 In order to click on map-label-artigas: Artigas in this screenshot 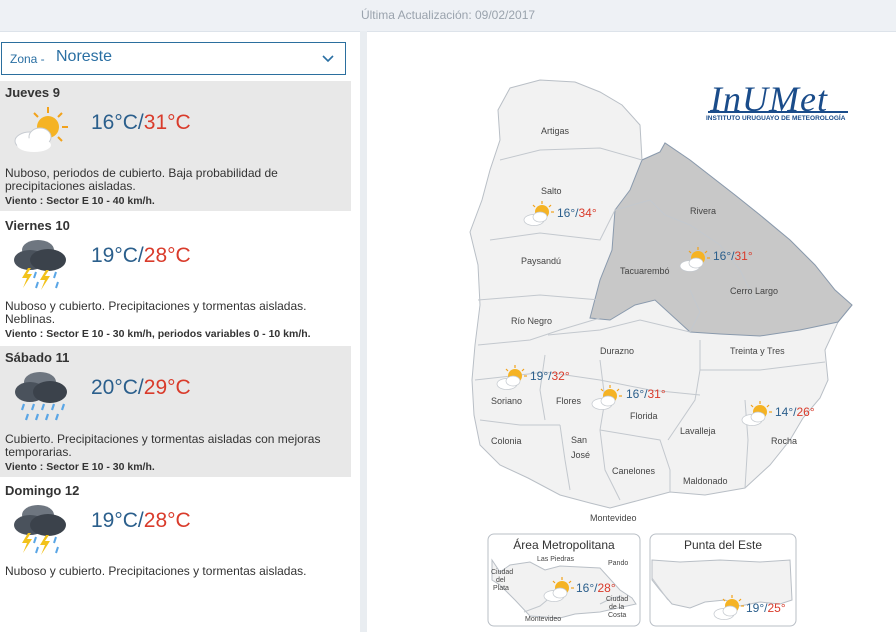, I will do `click(555, 131)`.